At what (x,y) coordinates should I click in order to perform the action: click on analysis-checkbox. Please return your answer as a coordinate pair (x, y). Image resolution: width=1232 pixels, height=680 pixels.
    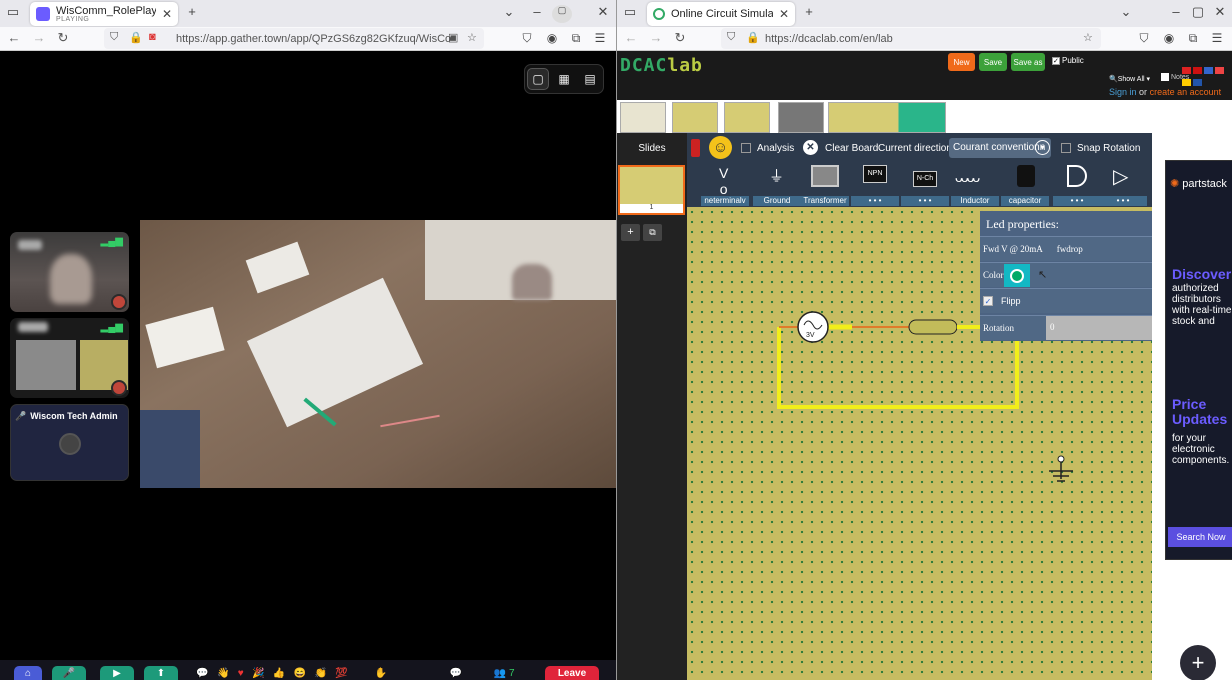
    Looking at the image, I should click on (746, 148).